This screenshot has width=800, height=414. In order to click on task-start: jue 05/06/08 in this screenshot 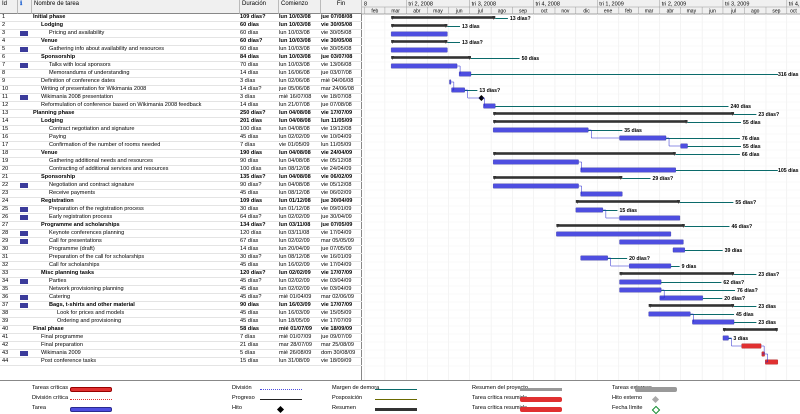, I will do `click(294, 89)`.